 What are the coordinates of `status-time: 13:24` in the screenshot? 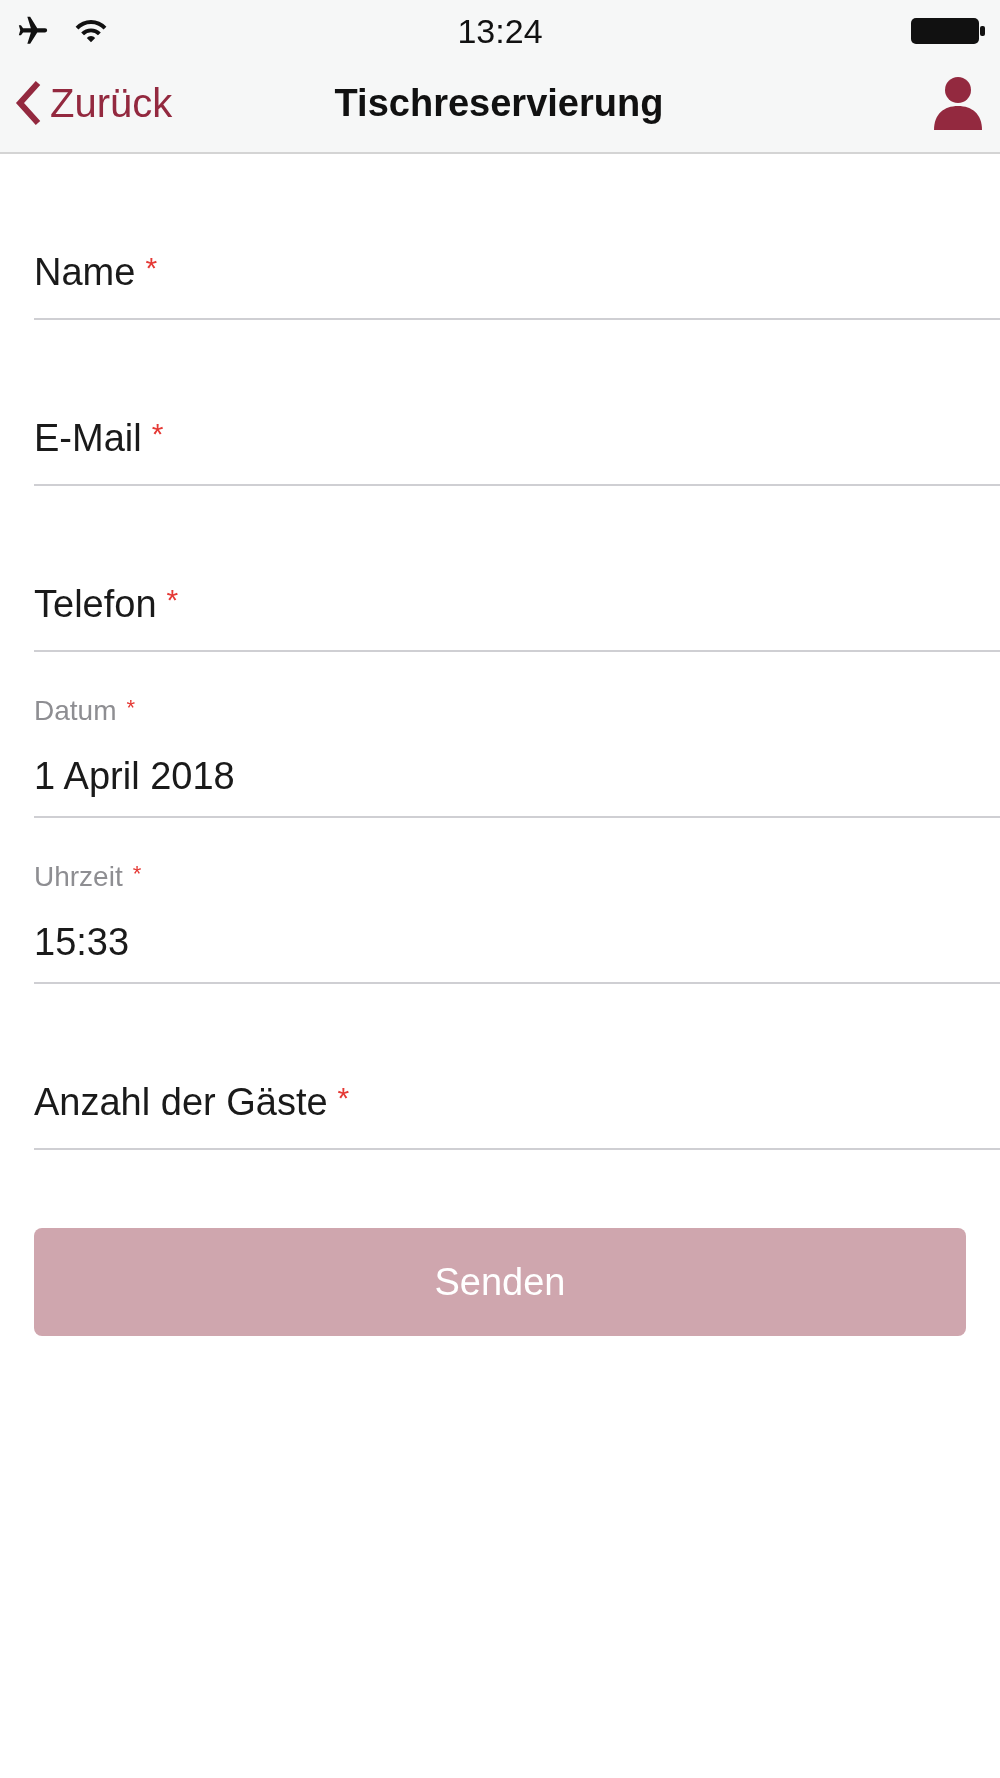 It's located at (500, 31).